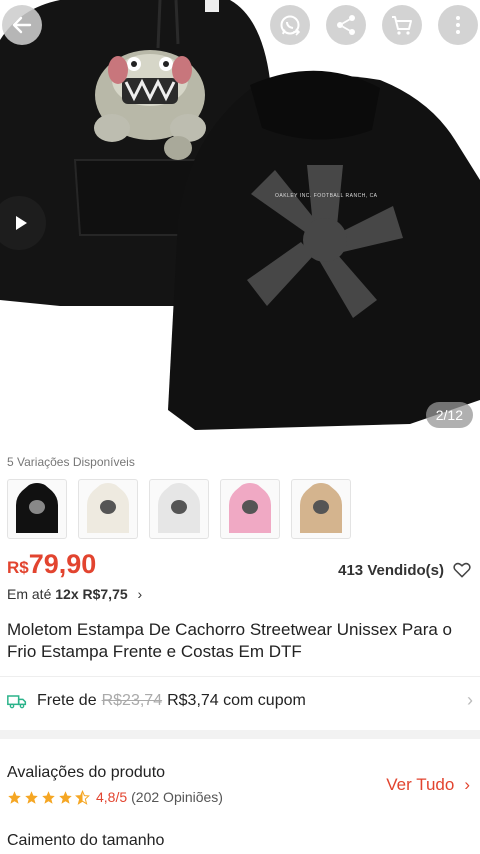  Describe the element at coordinates (62, 564) in the screenshot. I see `price-value: 79,90` at that location.